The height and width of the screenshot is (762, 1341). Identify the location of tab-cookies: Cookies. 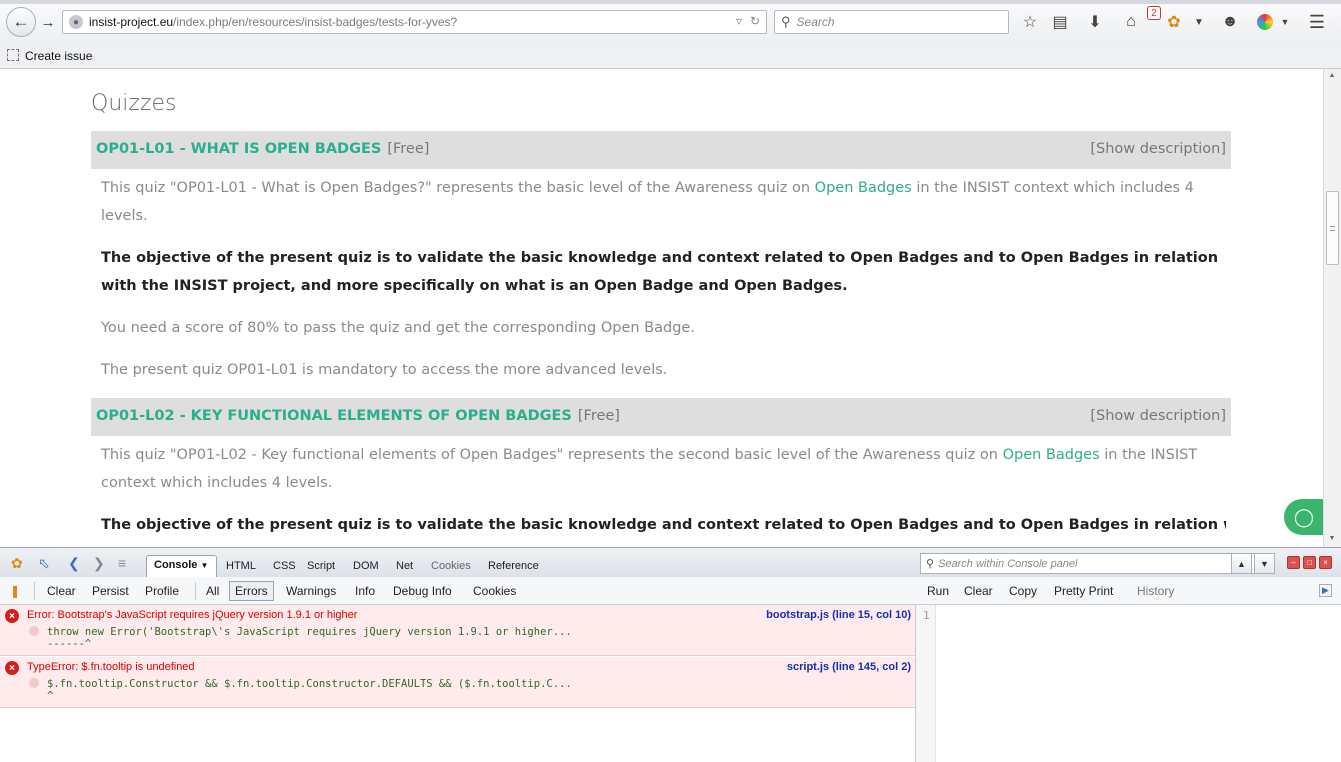
(451, 566).